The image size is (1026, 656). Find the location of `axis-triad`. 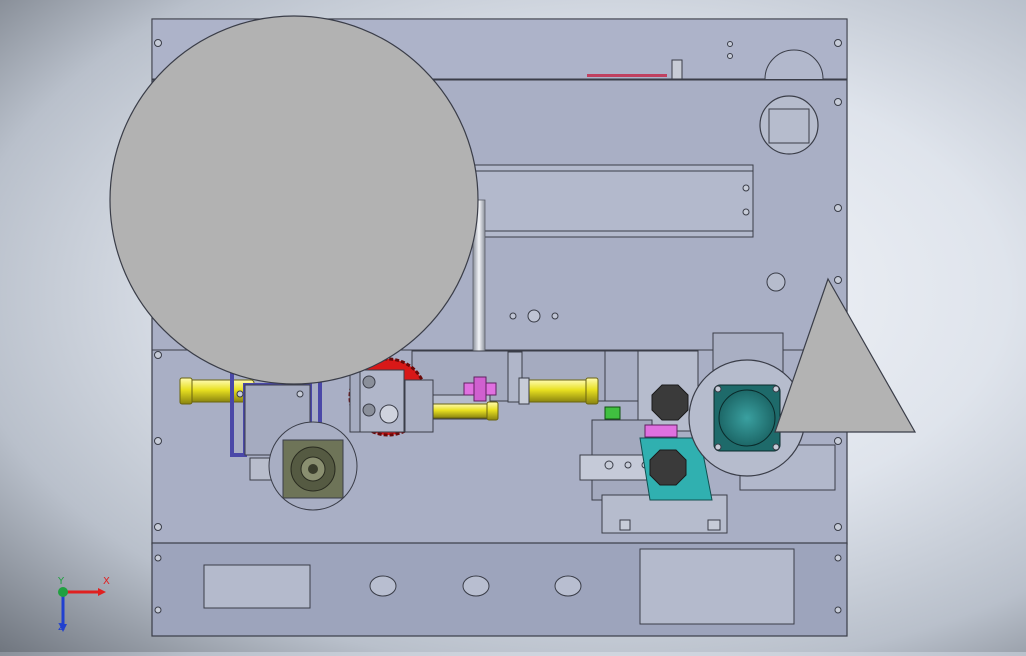

axis-triad is located at coordinates (82, 609).